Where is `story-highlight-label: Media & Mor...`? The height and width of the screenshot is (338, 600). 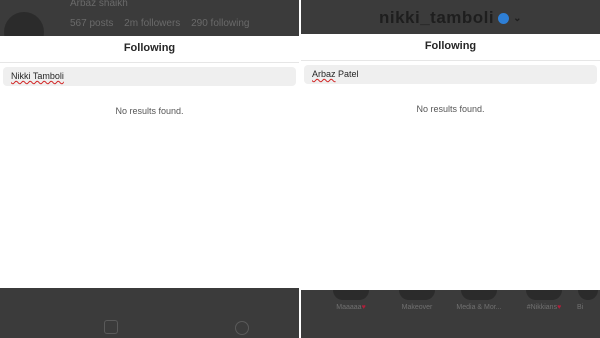 story-highlight-label: Media & Mor... is located at coordinates (479, 307).